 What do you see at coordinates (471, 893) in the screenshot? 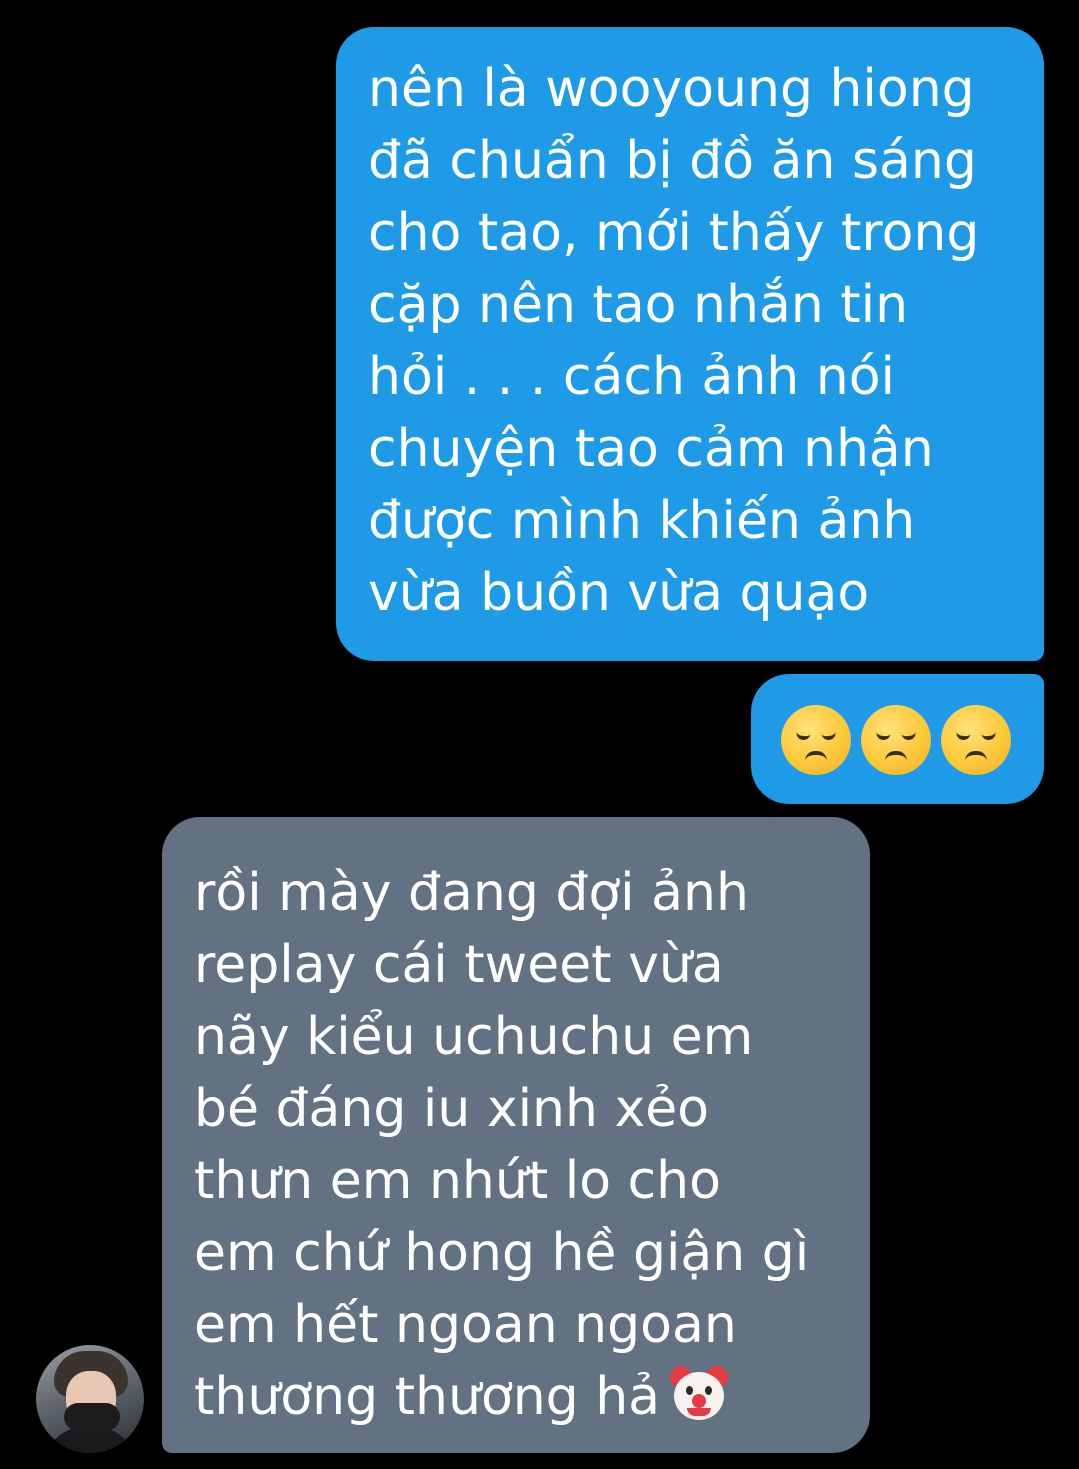
I see `message-line: rồi mày đang đợi ảnh` at bounding box center [471, 893].